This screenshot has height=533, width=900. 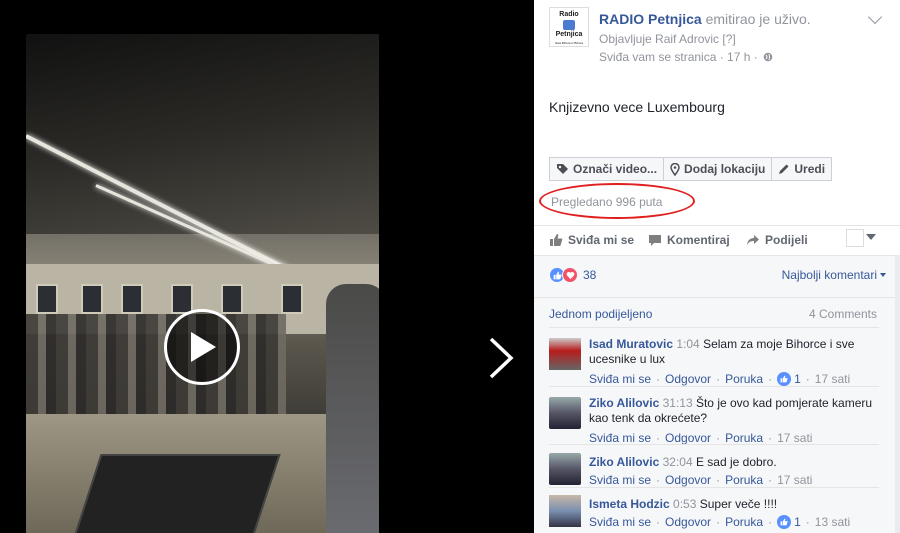 I want to click on post-meta: Sviđa vam se stranica · 17 h ·, so click(x=686, y=57).